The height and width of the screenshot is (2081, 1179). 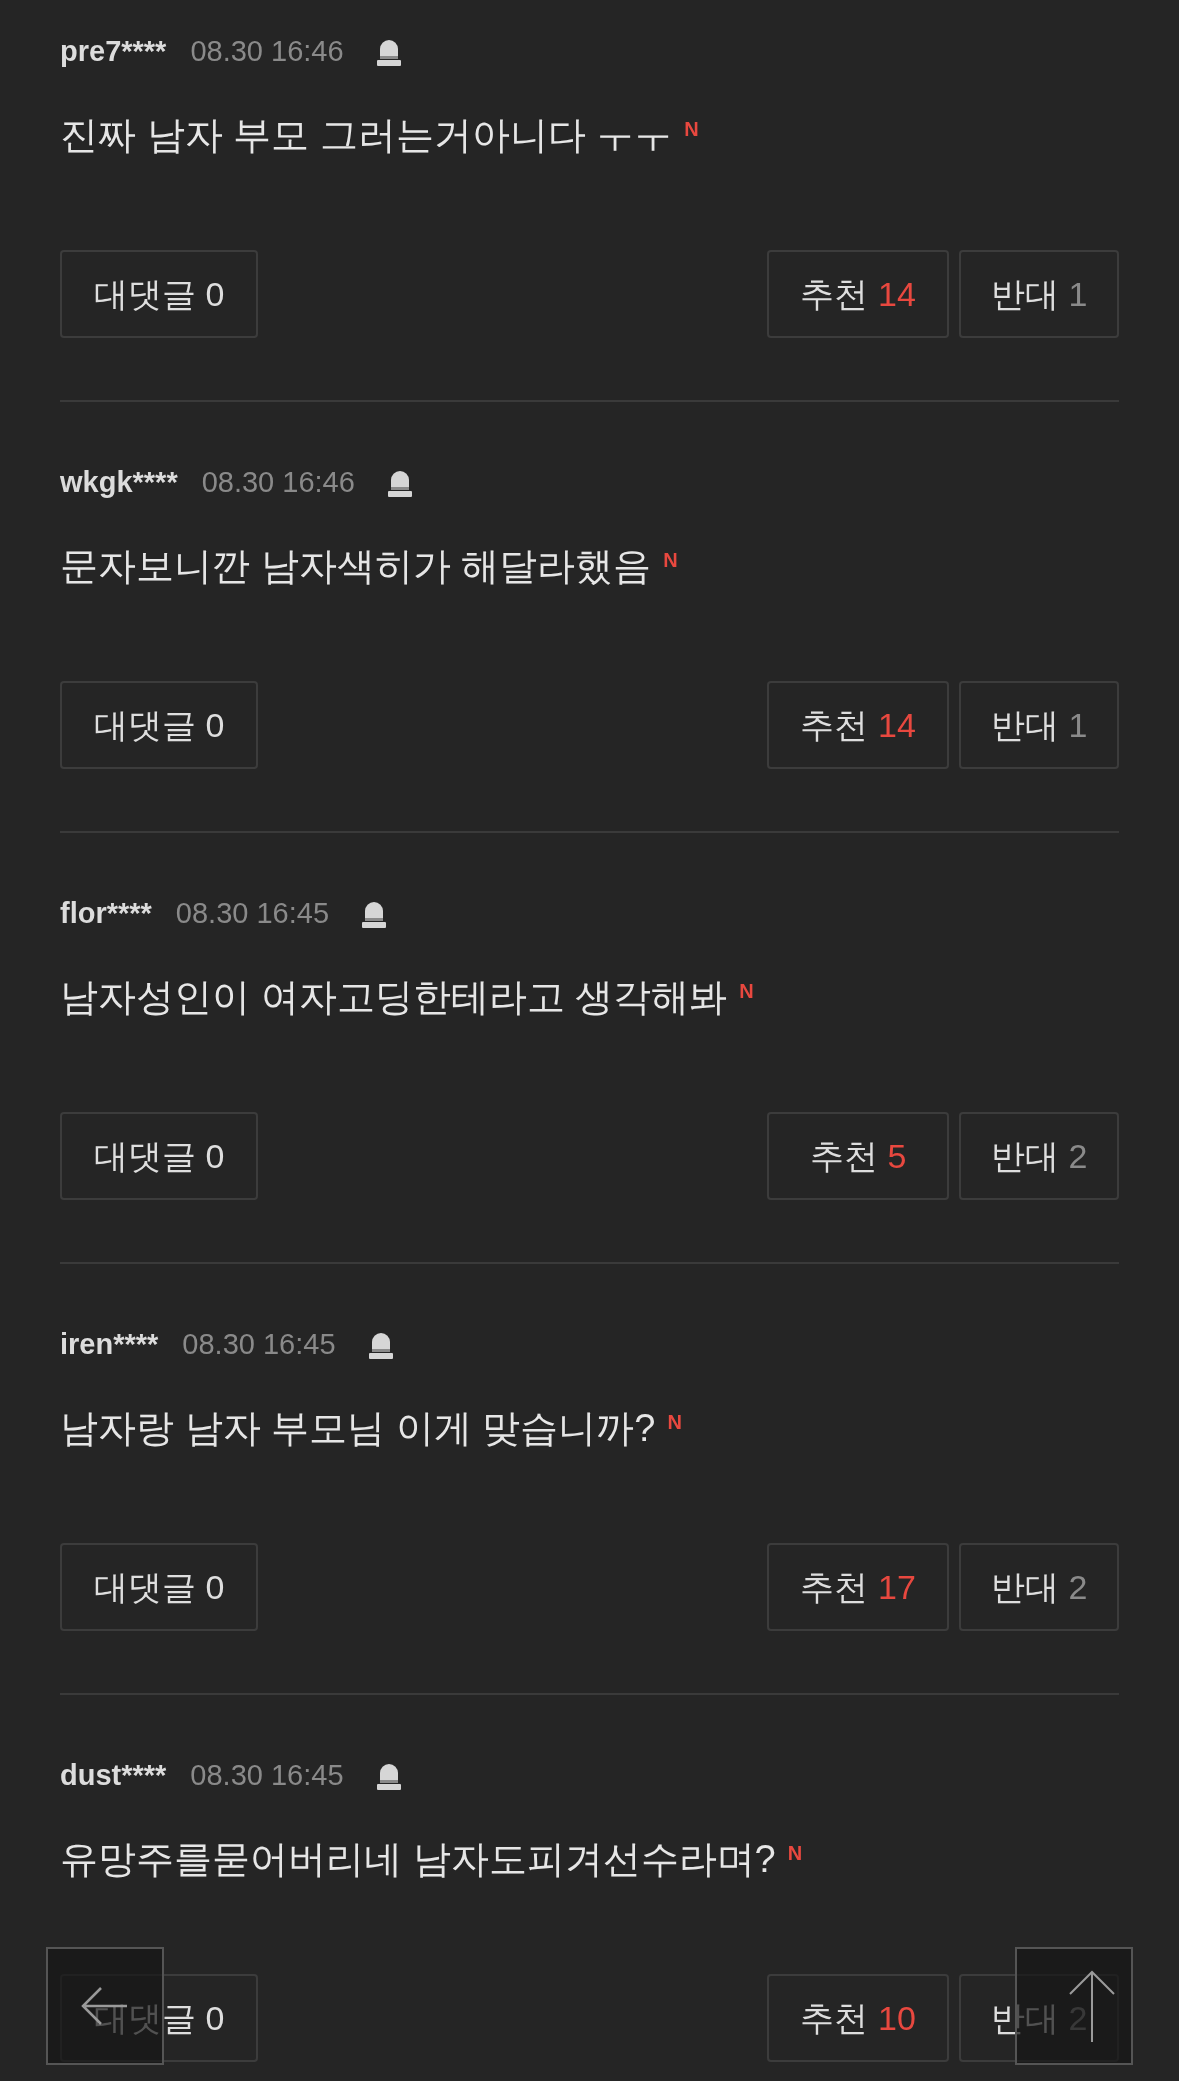 What do you see at coordinates (366, 135) in the screenshot?
I see `comment-text: 진짜 남자 부모 그러는거아니다 ㅜㅜ` at bounding box center [366, 135].